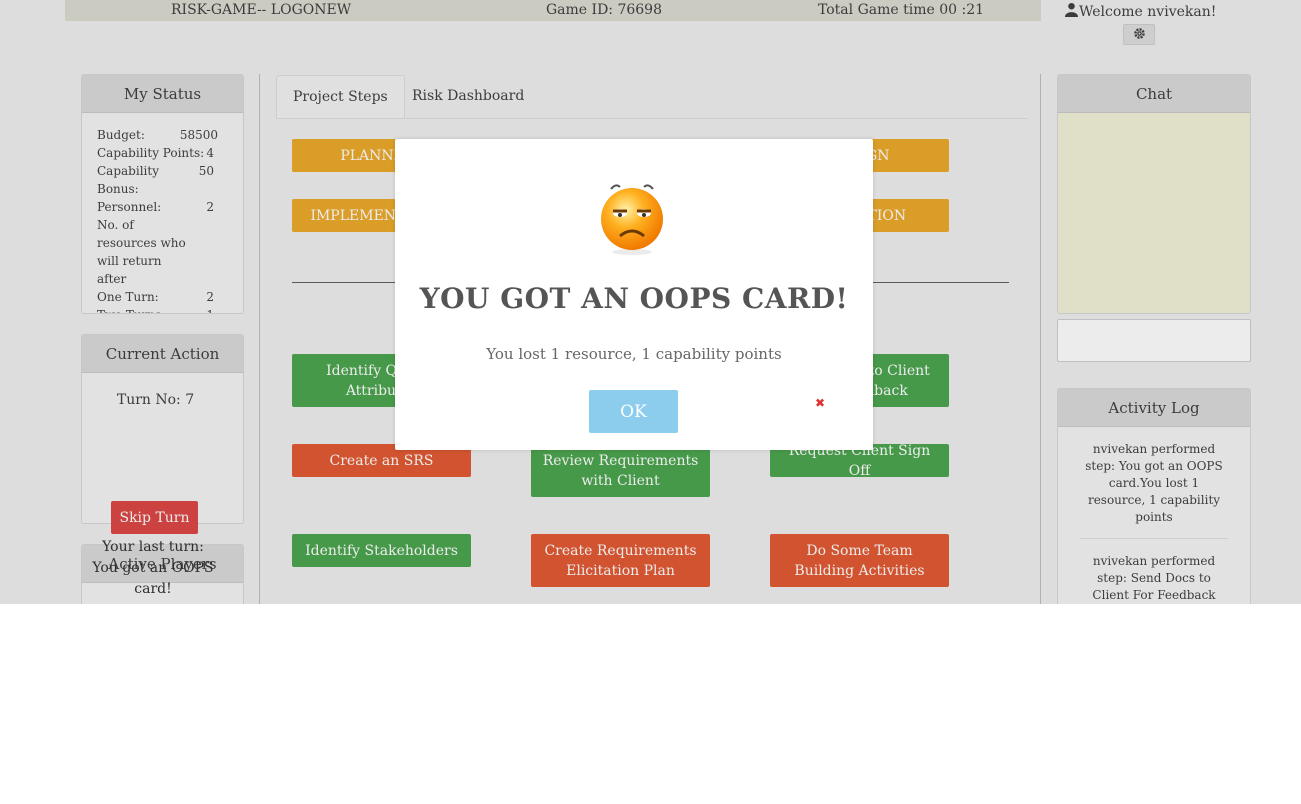 The image size is (1301, 804). What do you see at coordinates (634, 354) in the screenshot?
I see `dialog-message: You lost 1 resource, 1 capability points` at bounding box center [634, 354].